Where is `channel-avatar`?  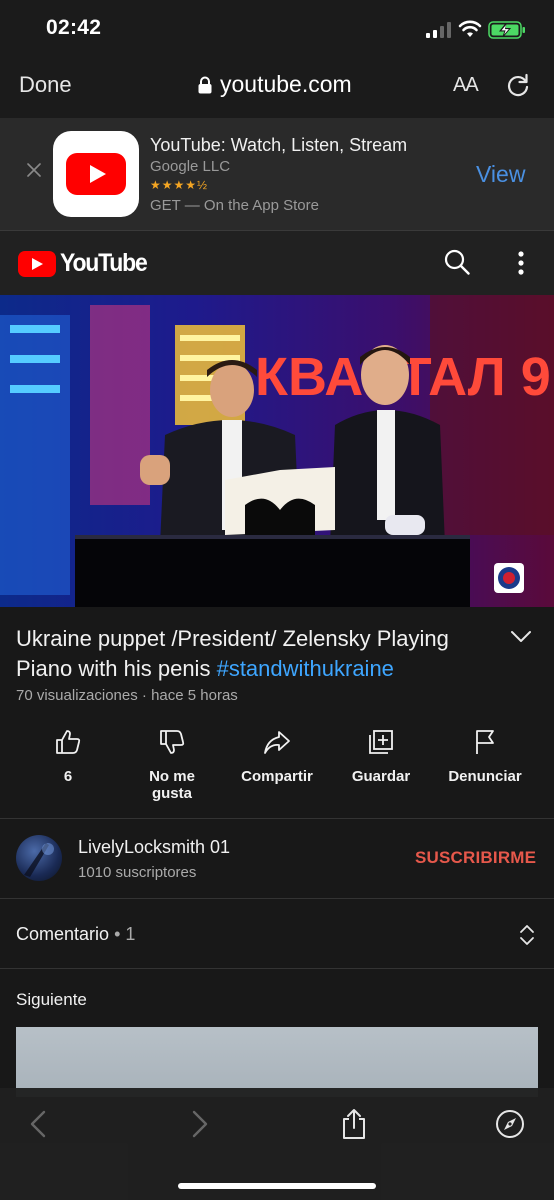
channel-avatar is located at coordinates (39, 858).